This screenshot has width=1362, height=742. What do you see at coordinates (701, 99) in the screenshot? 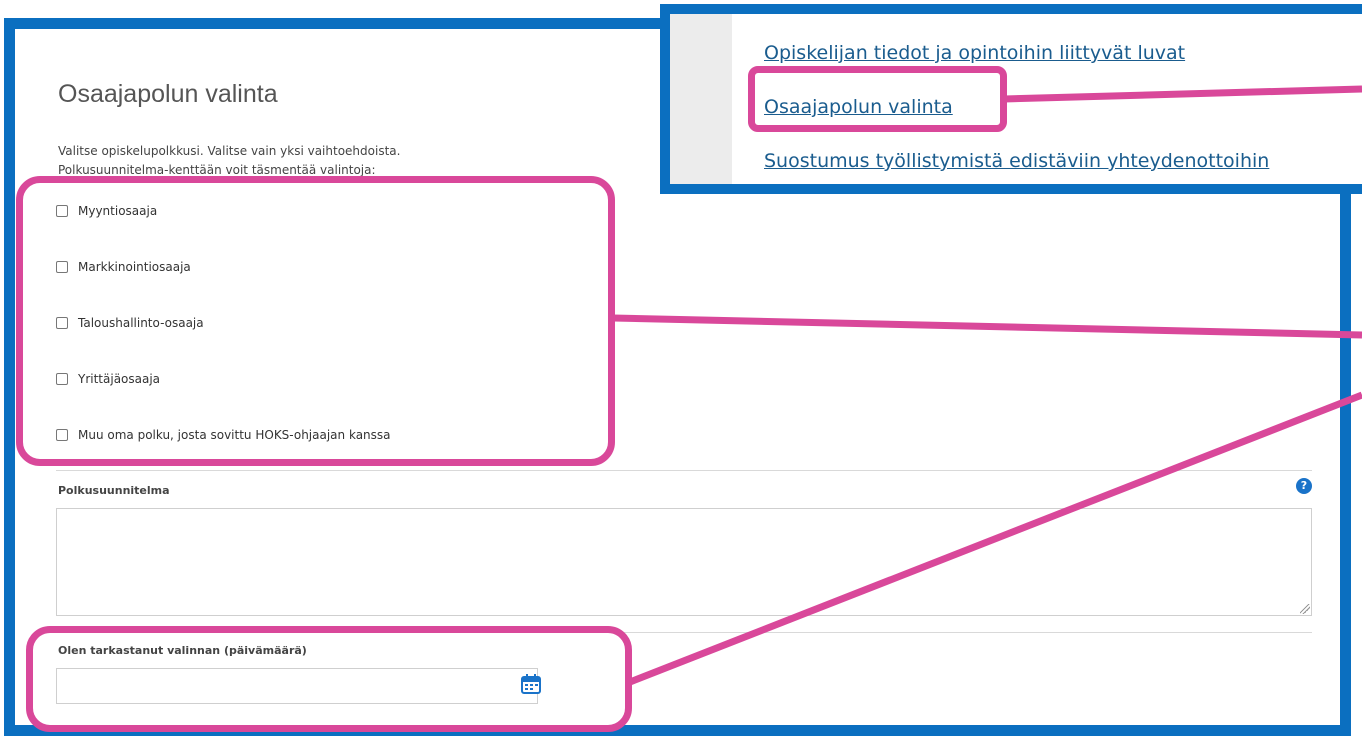
I see `nav-strip` at bounding box center [701, 99].